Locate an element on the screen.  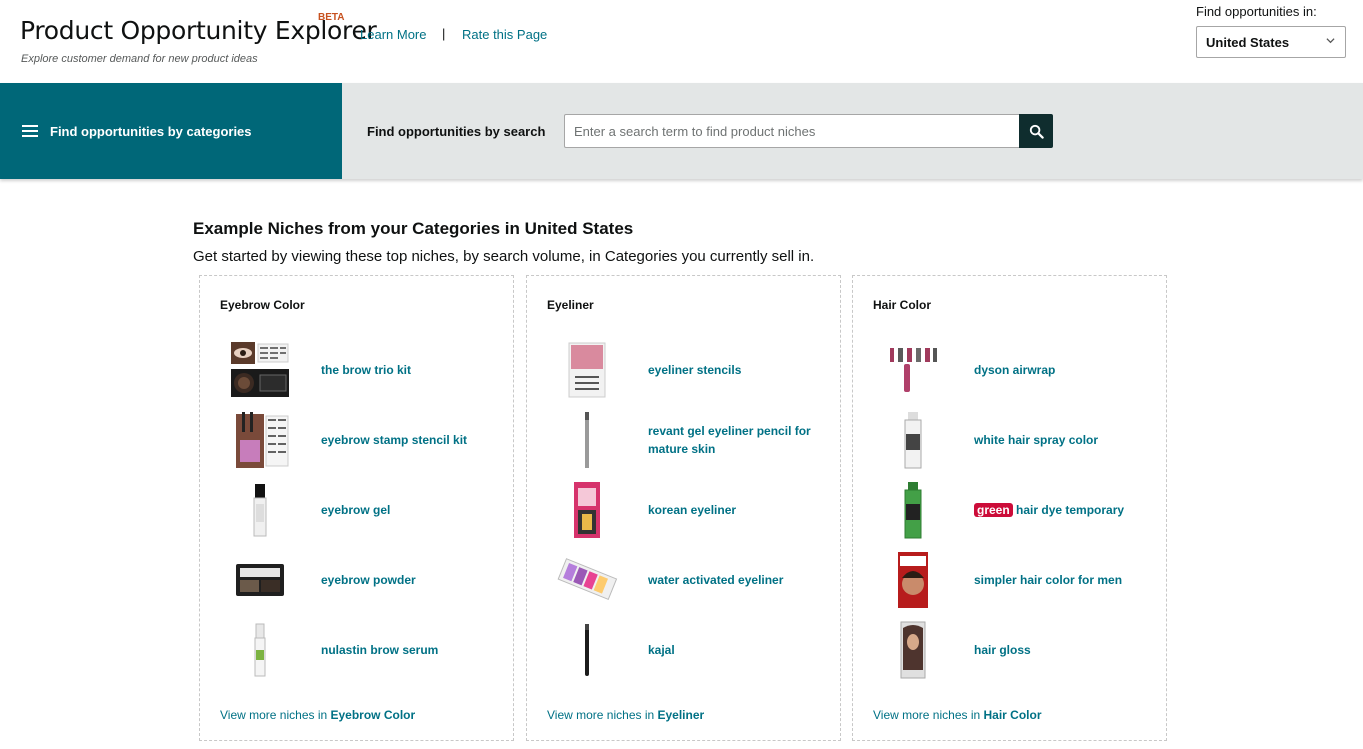
find-in-label: Find opportunities in: is located at coordinates (1256, 11).